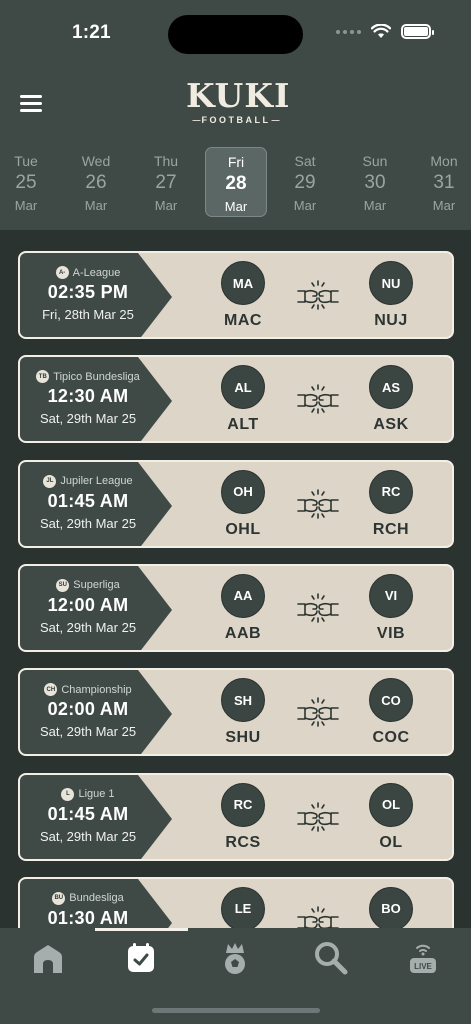  Describe the element at coordinates (88, 709) in the screenshot. I see `kickoff-time: 02:00 AM` at that location.